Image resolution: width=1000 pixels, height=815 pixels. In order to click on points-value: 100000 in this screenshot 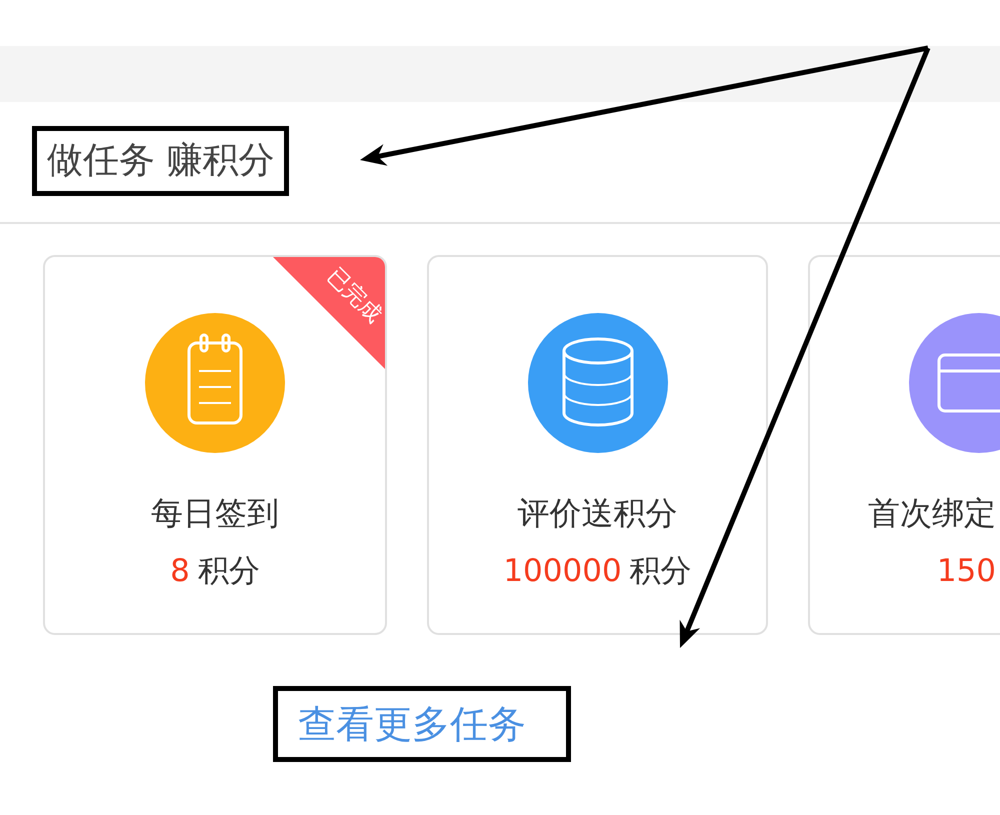, I will do `click(562, 571)`.